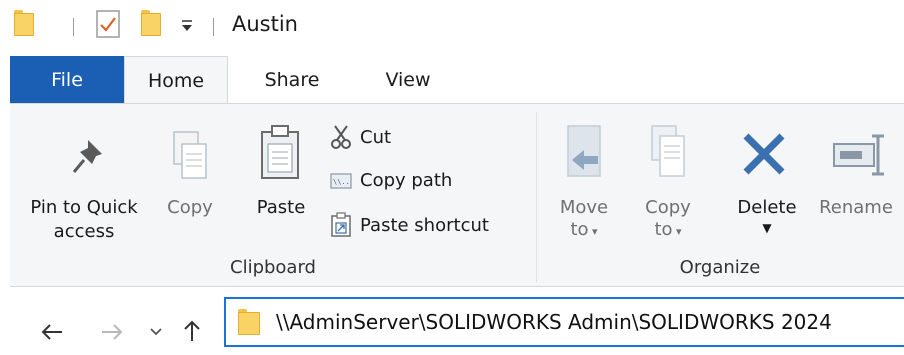 The image size is (904, 355). Describe the element at coordinates (341, 137) in the screenshot. I see `scissors-icon` at that location.